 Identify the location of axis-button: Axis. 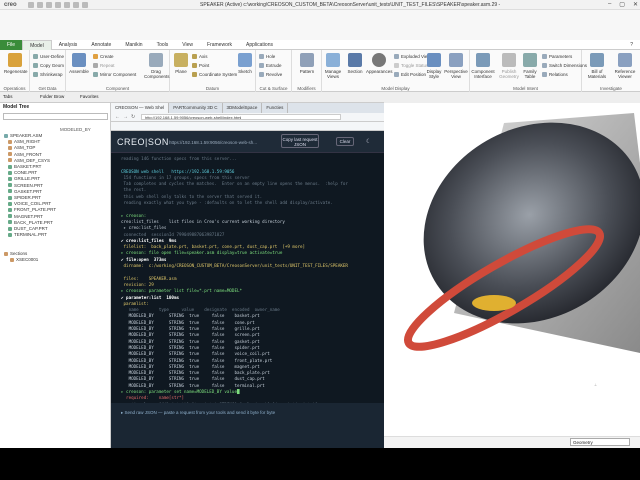
(200, 56).